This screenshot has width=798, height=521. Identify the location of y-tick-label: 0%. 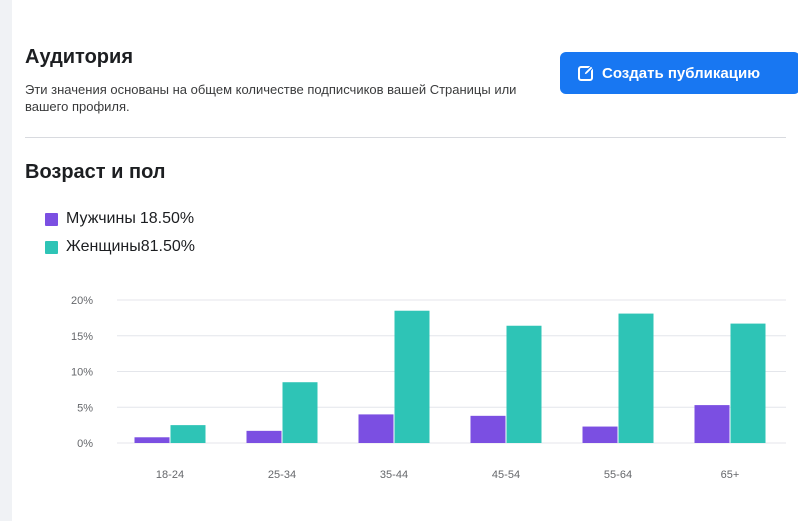
(85, 444).